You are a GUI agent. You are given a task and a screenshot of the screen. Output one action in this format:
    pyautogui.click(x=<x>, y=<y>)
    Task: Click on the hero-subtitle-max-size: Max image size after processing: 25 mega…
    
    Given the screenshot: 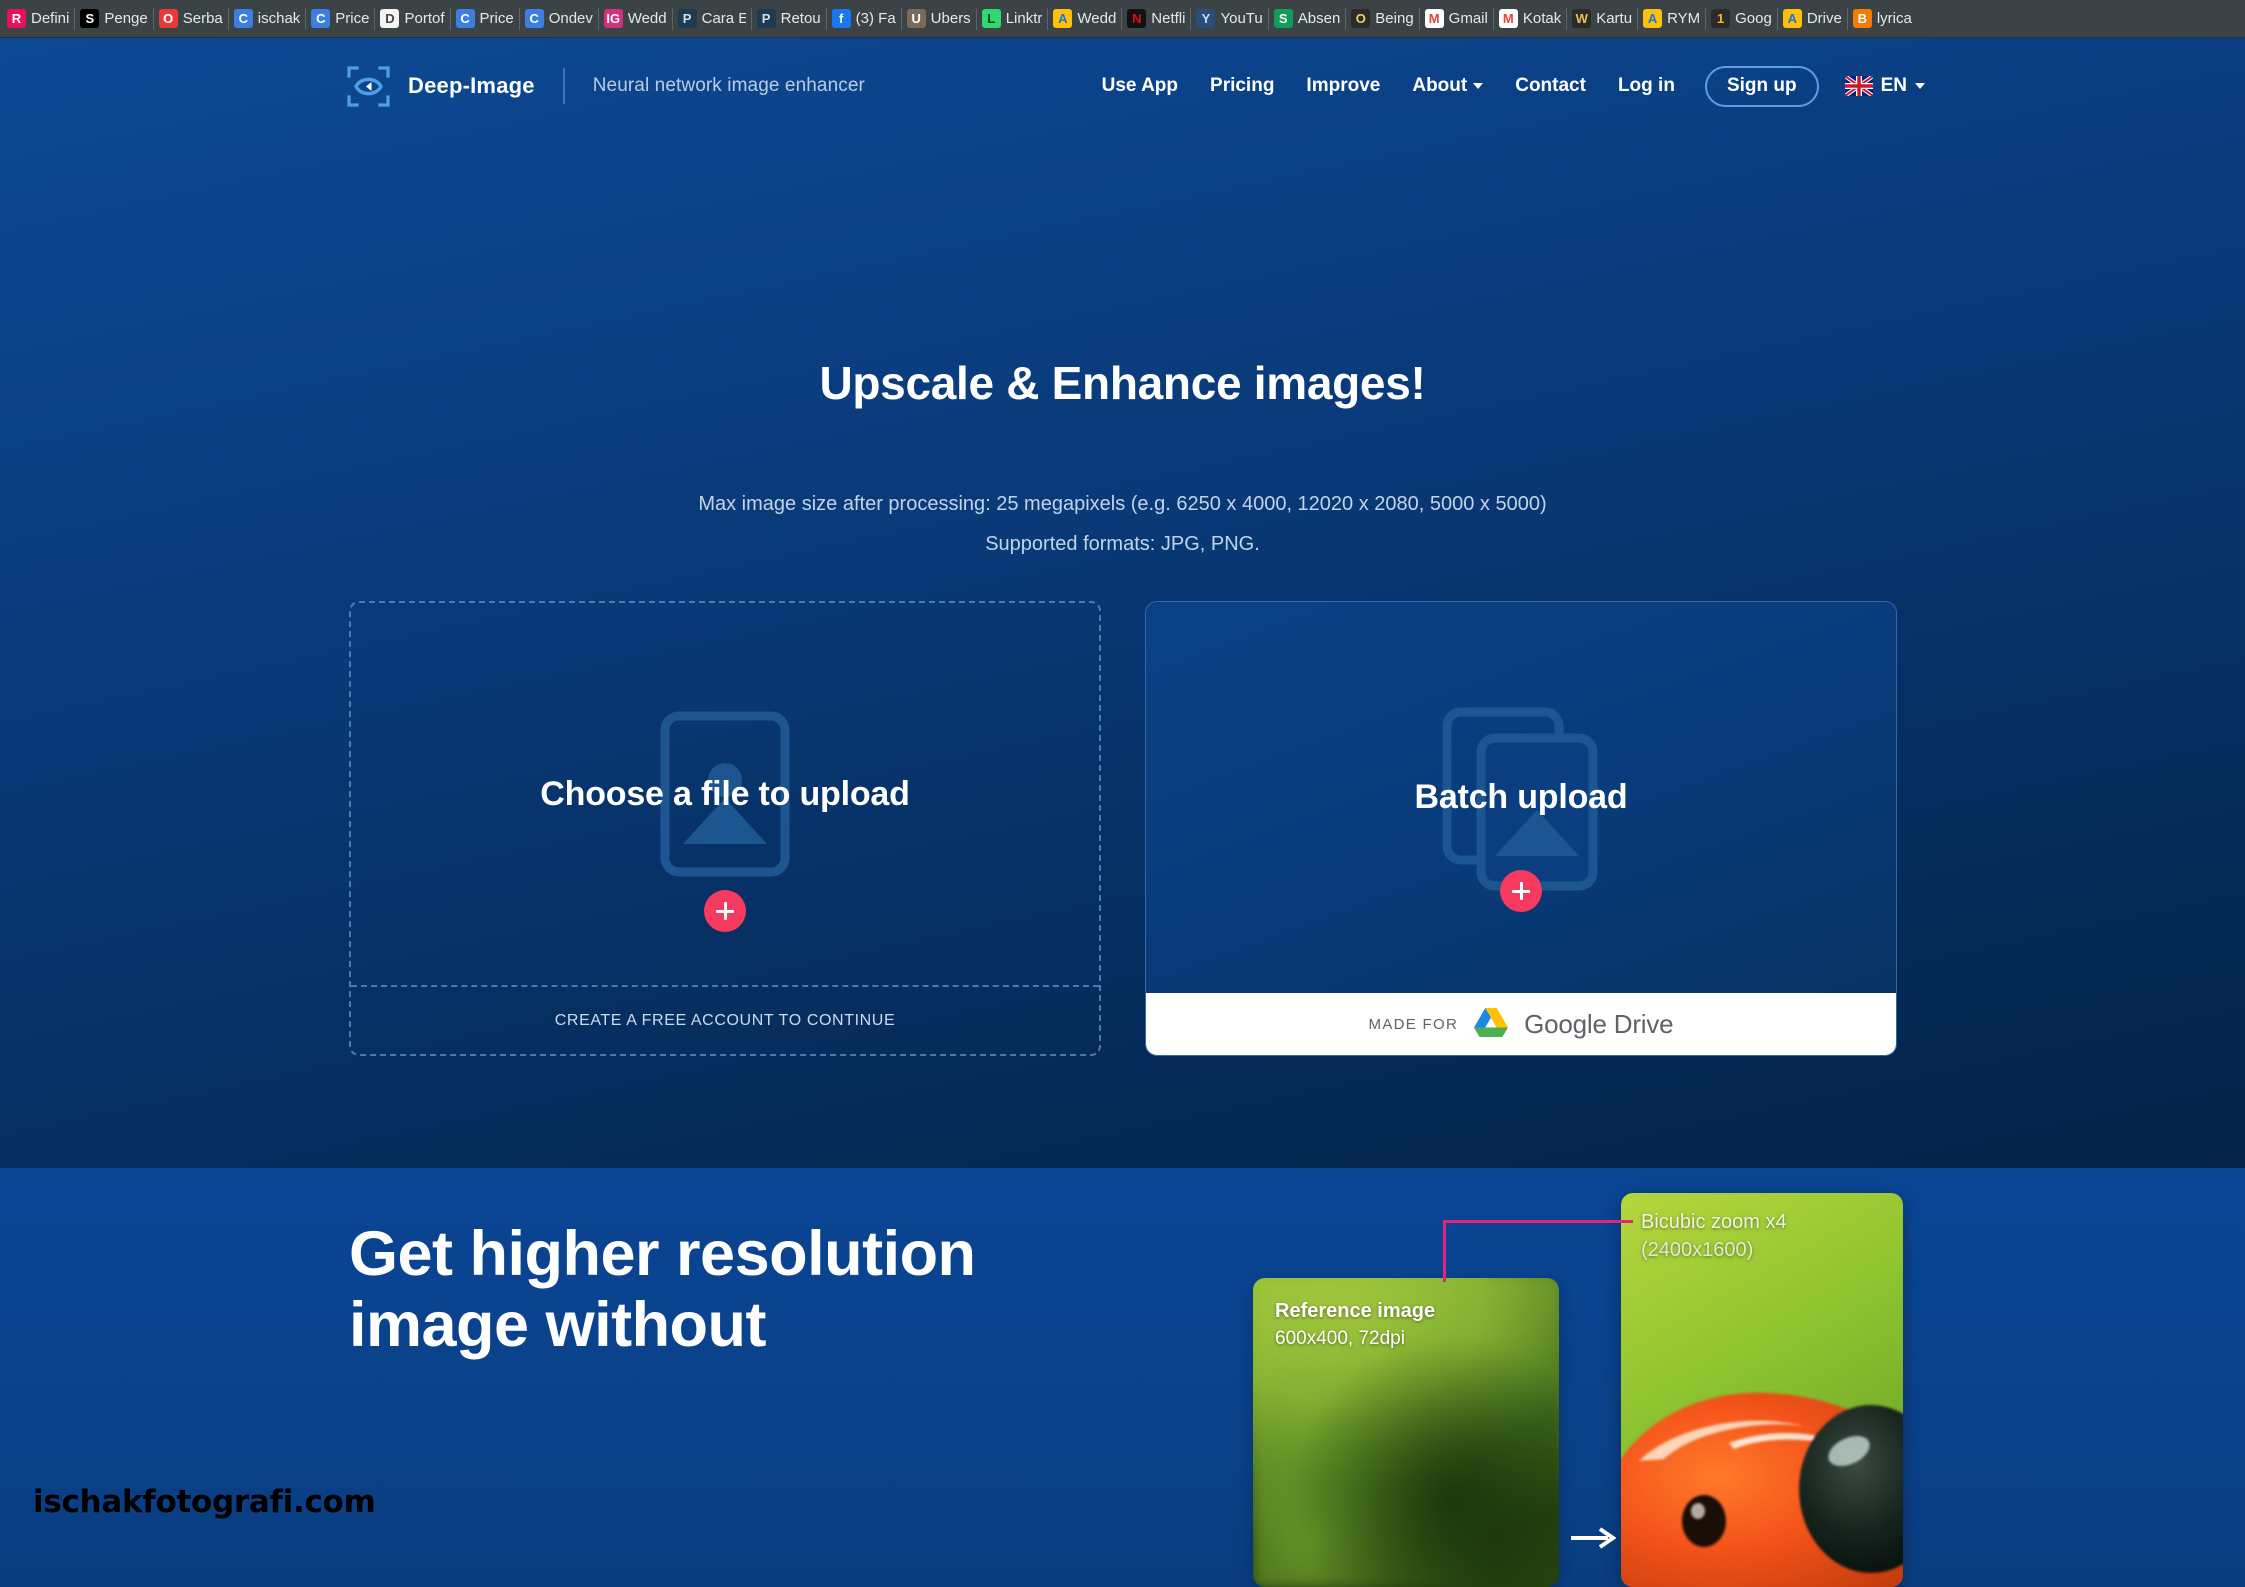 What is the action you would take?
    pyautogui.click(x=1122, y=504)
    